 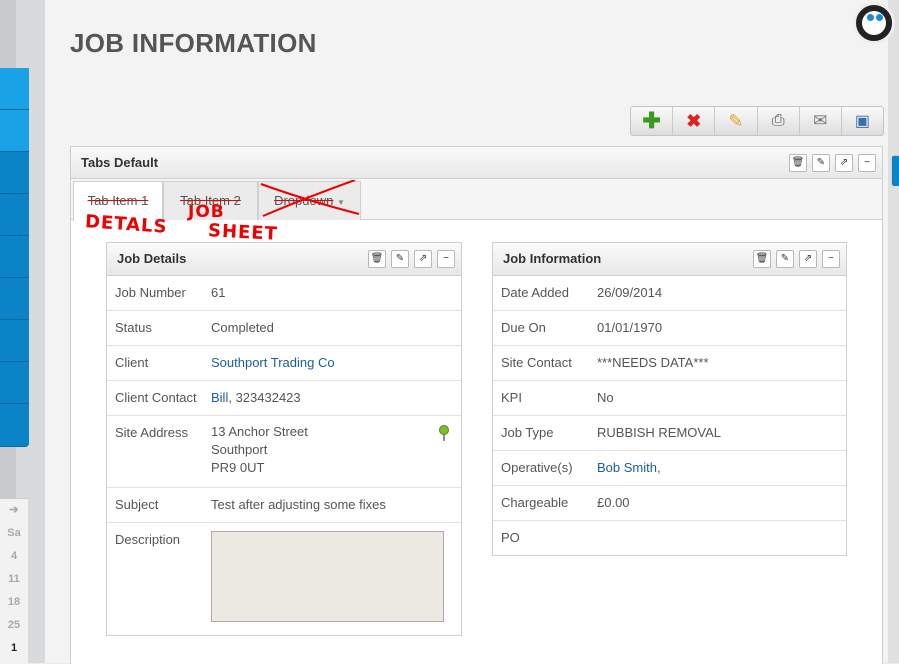 I want to click on po-value, so click(x=721, y=538).